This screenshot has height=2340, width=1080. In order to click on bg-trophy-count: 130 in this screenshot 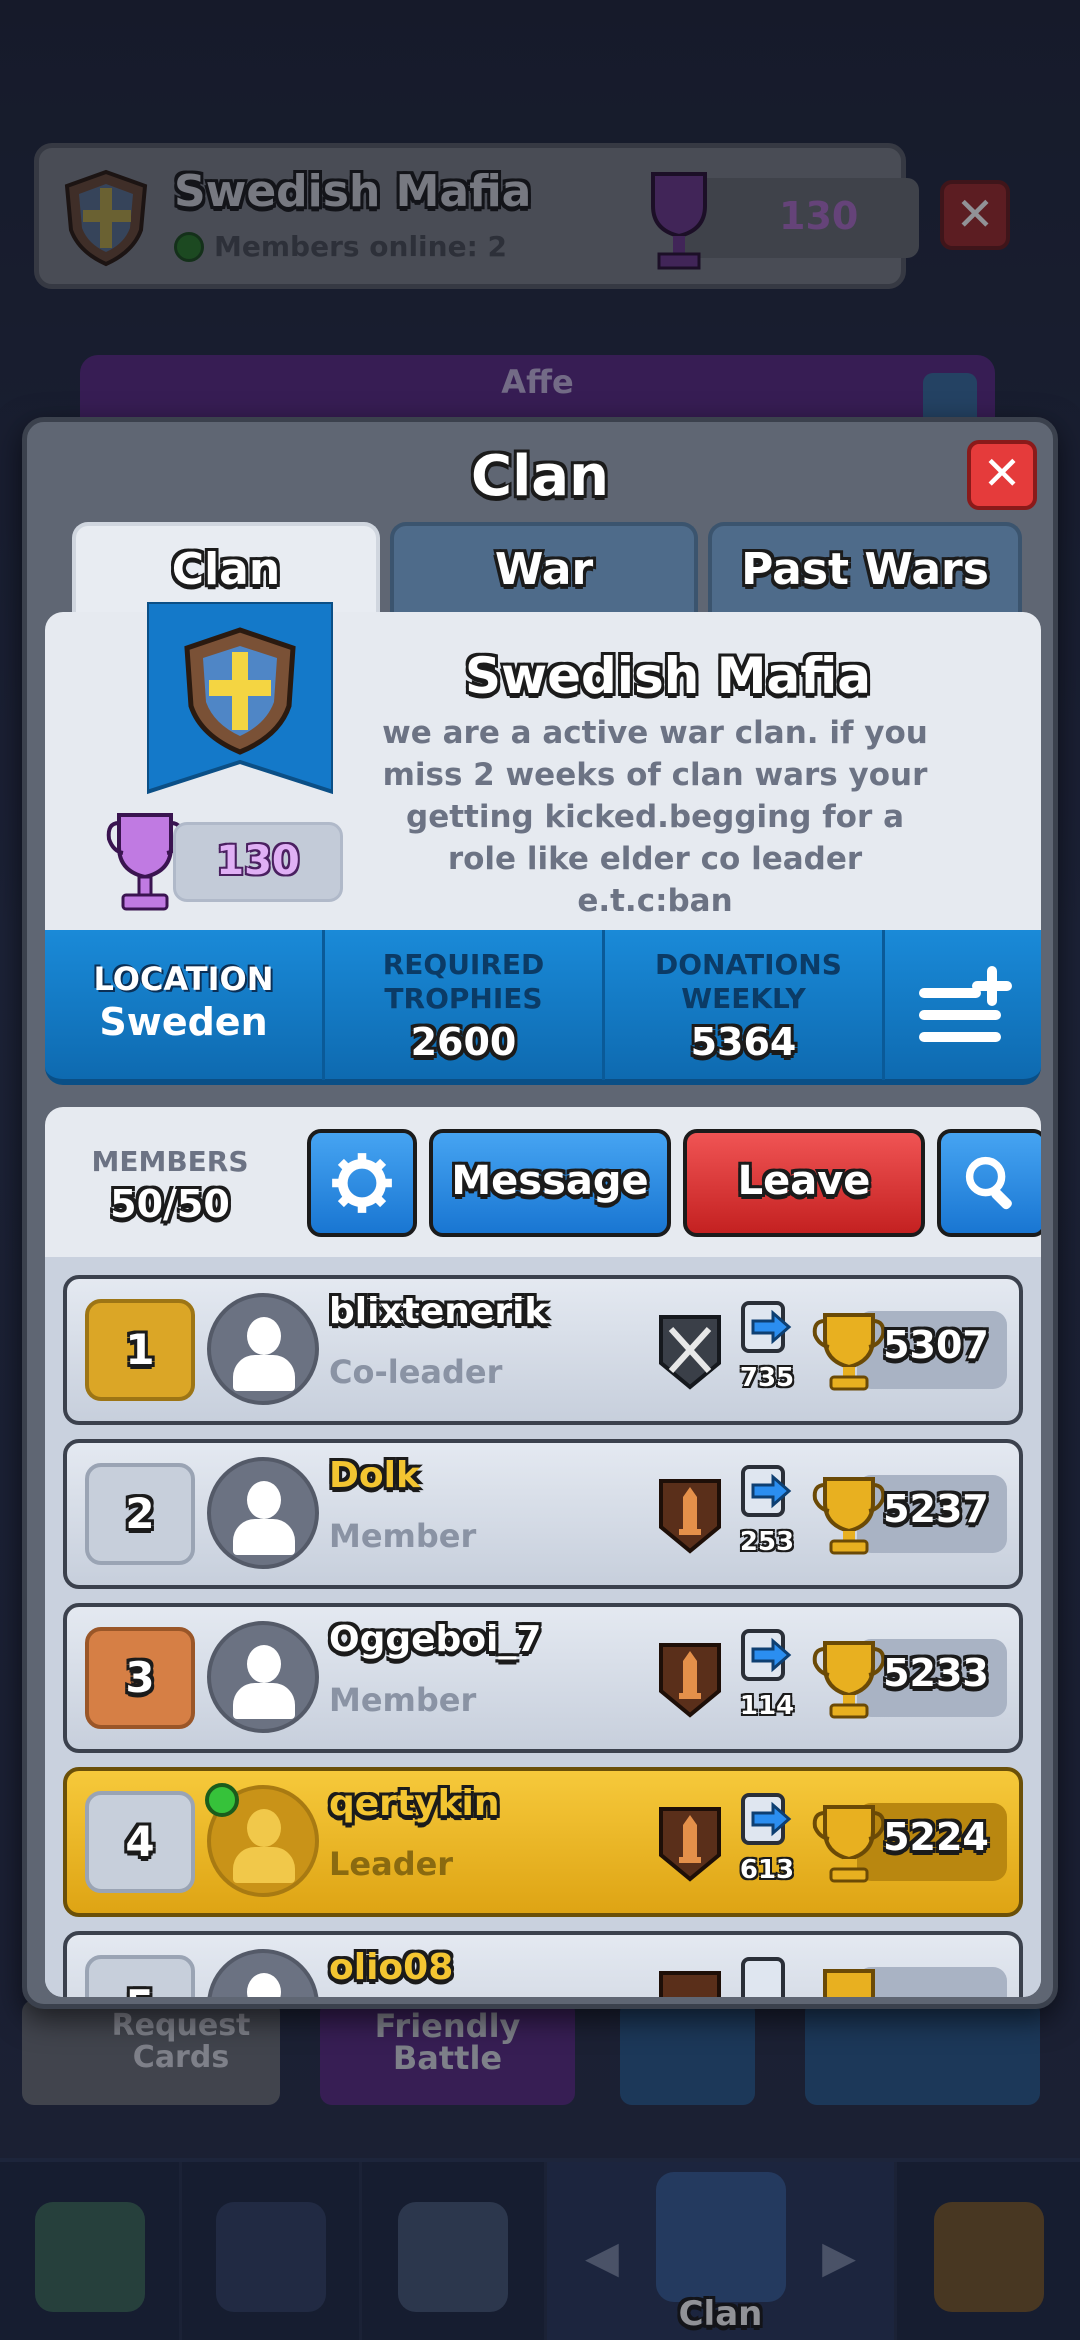, I will do `click(819, 216)`.